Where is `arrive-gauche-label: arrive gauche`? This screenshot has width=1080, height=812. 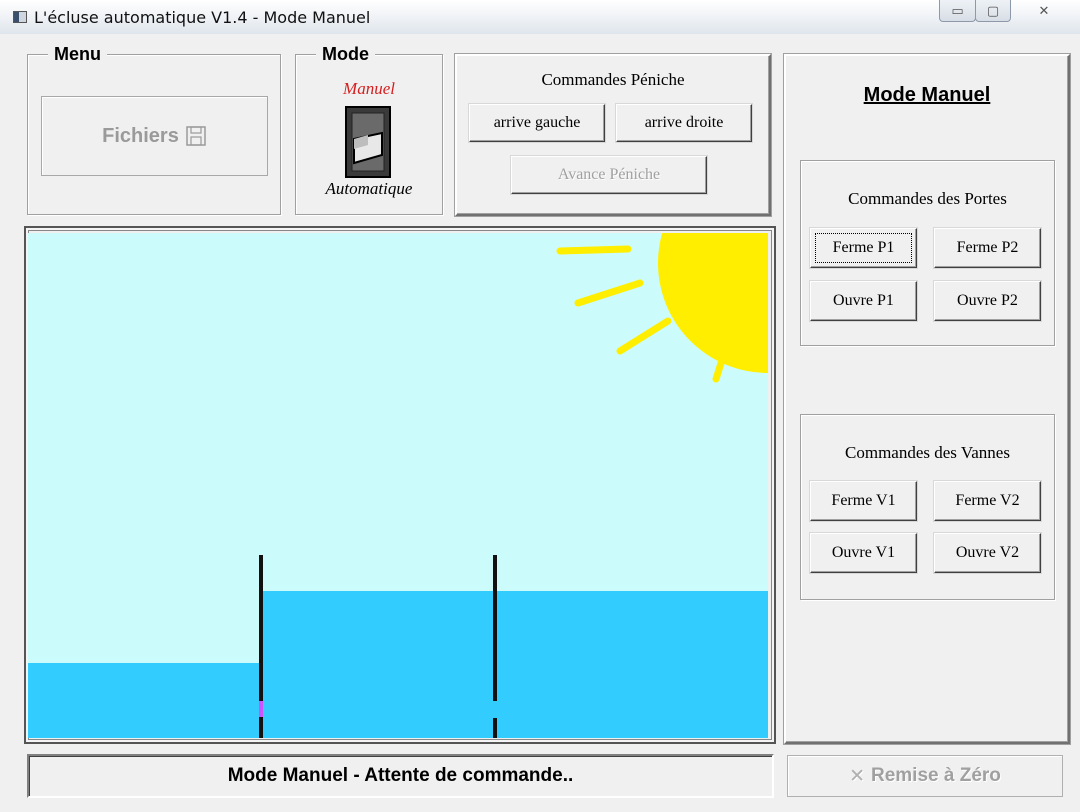 arrive-gauche-label: arrive gauche is located at coordinates (537, 122).